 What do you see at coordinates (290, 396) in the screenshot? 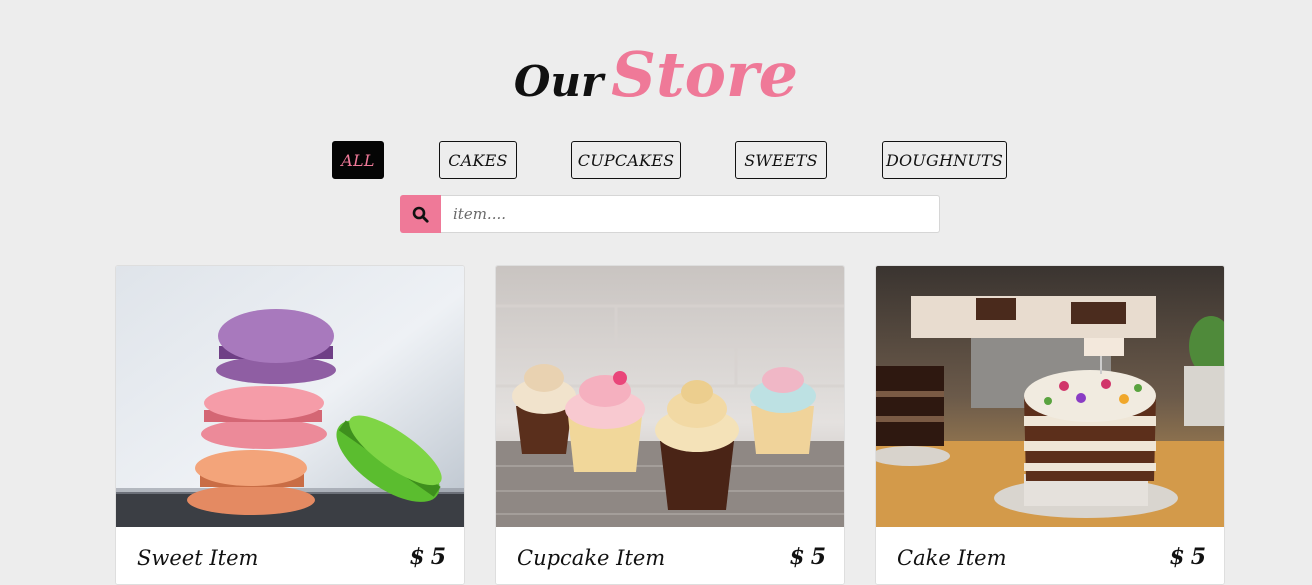
I see `macarons-photo` at bounding box center [290, 396].